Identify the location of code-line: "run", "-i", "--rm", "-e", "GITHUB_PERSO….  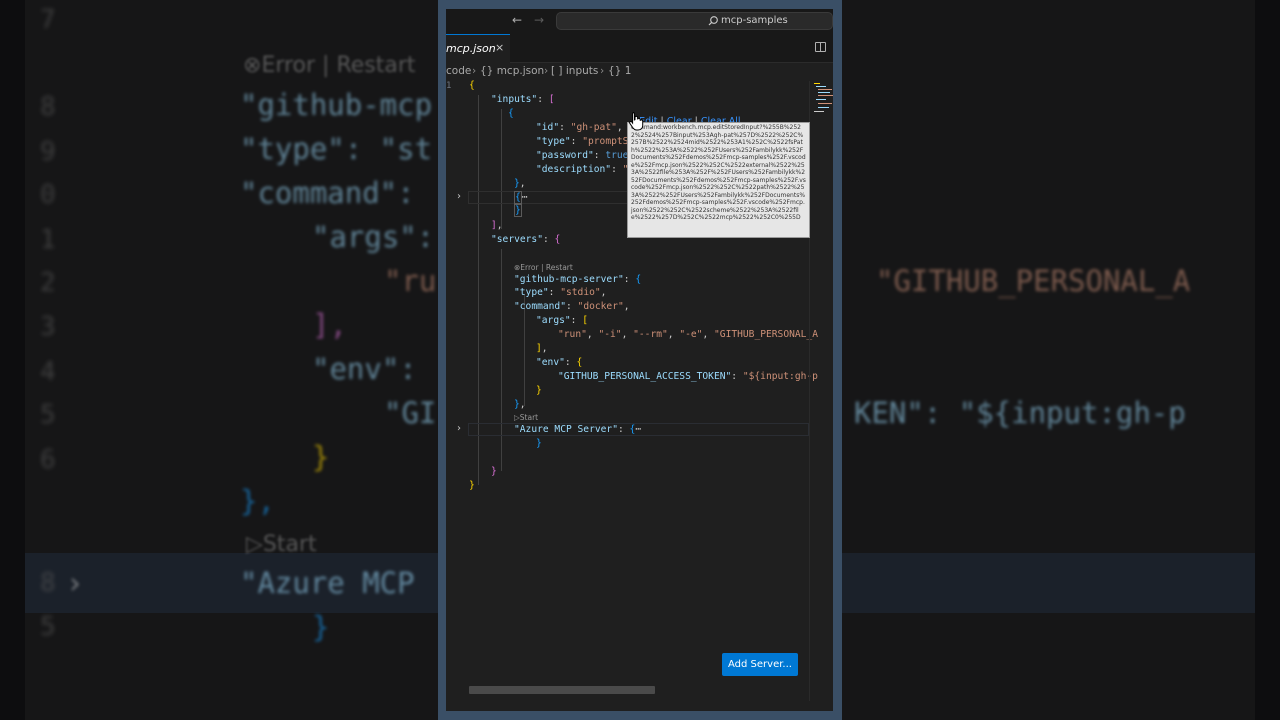
(688, 334).